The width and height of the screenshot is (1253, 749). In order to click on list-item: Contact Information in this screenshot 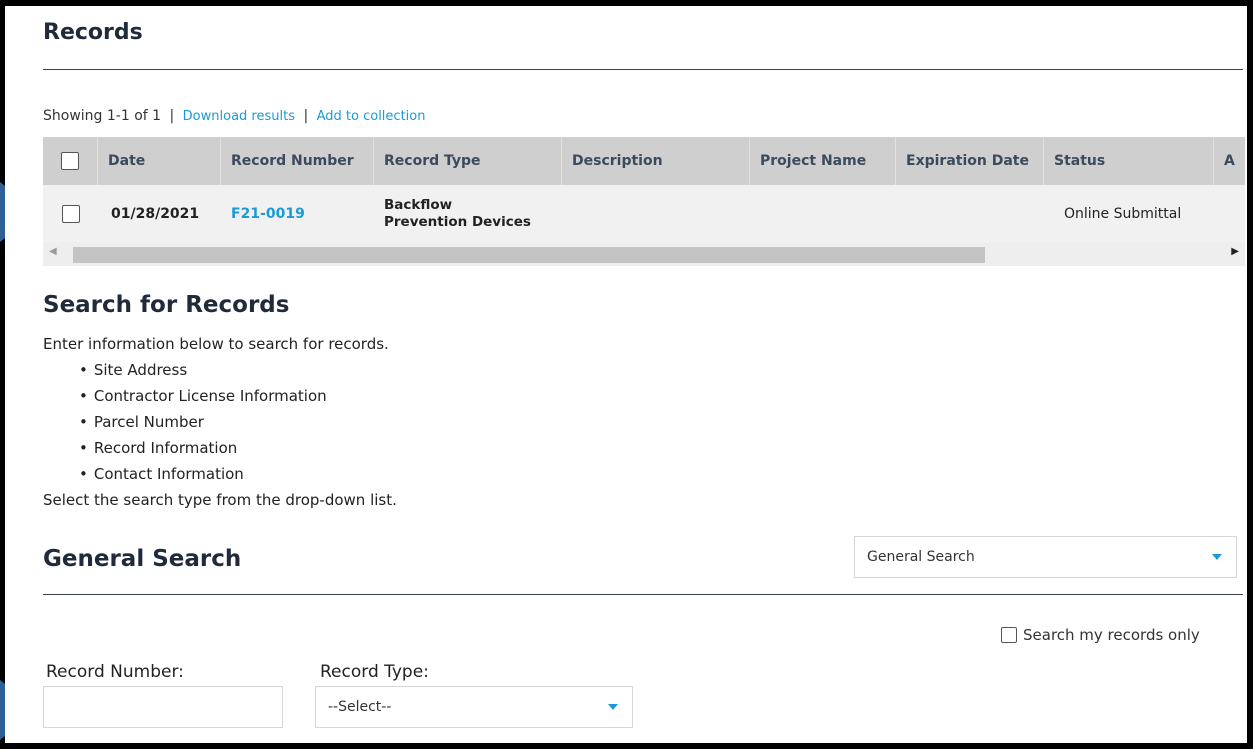, I will do `click(243, 474)`.